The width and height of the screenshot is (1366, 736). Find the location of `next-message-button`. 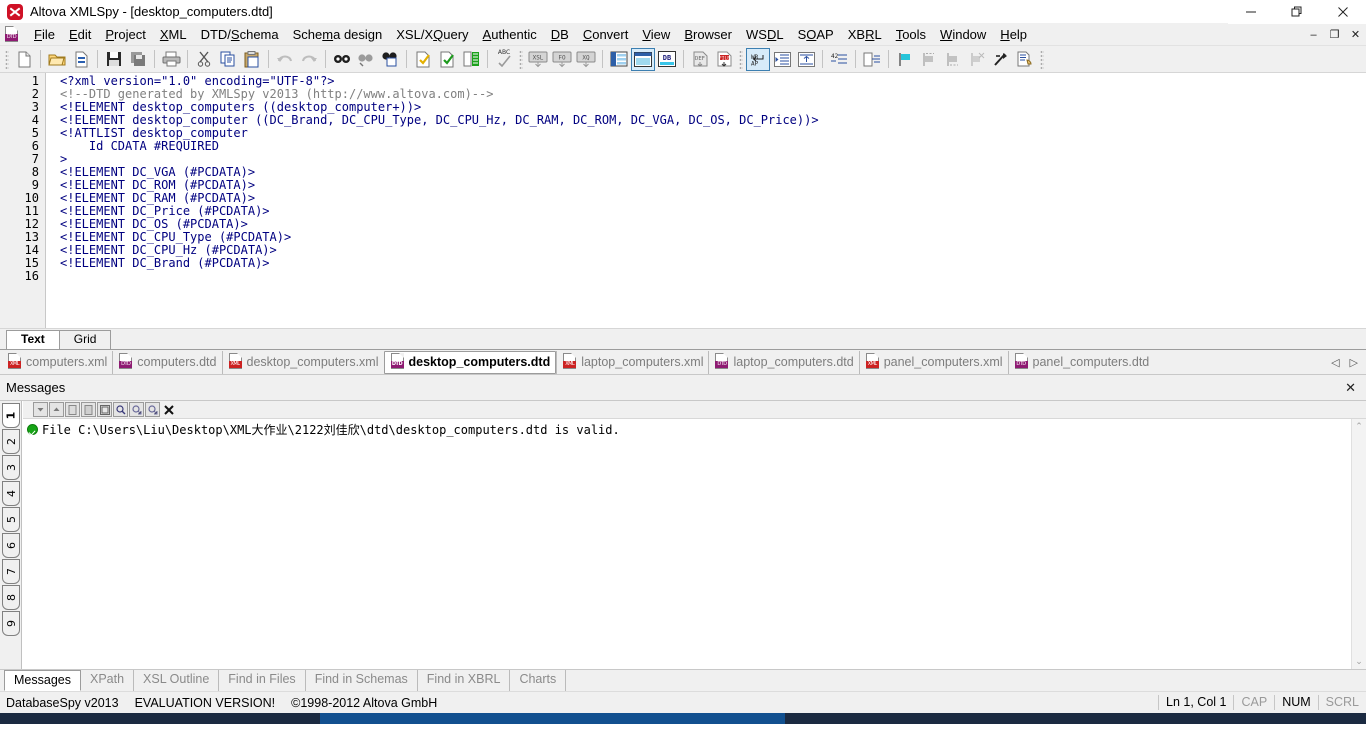

next-message-button is located at coordinates (40, 409).